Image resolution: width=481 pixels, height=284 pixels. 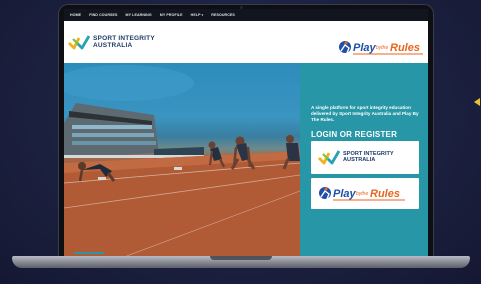 What do you see at coordinates (89, 253) in the screenshot?
I see `hero-slide-indicator` at bounding box center [89, 253].